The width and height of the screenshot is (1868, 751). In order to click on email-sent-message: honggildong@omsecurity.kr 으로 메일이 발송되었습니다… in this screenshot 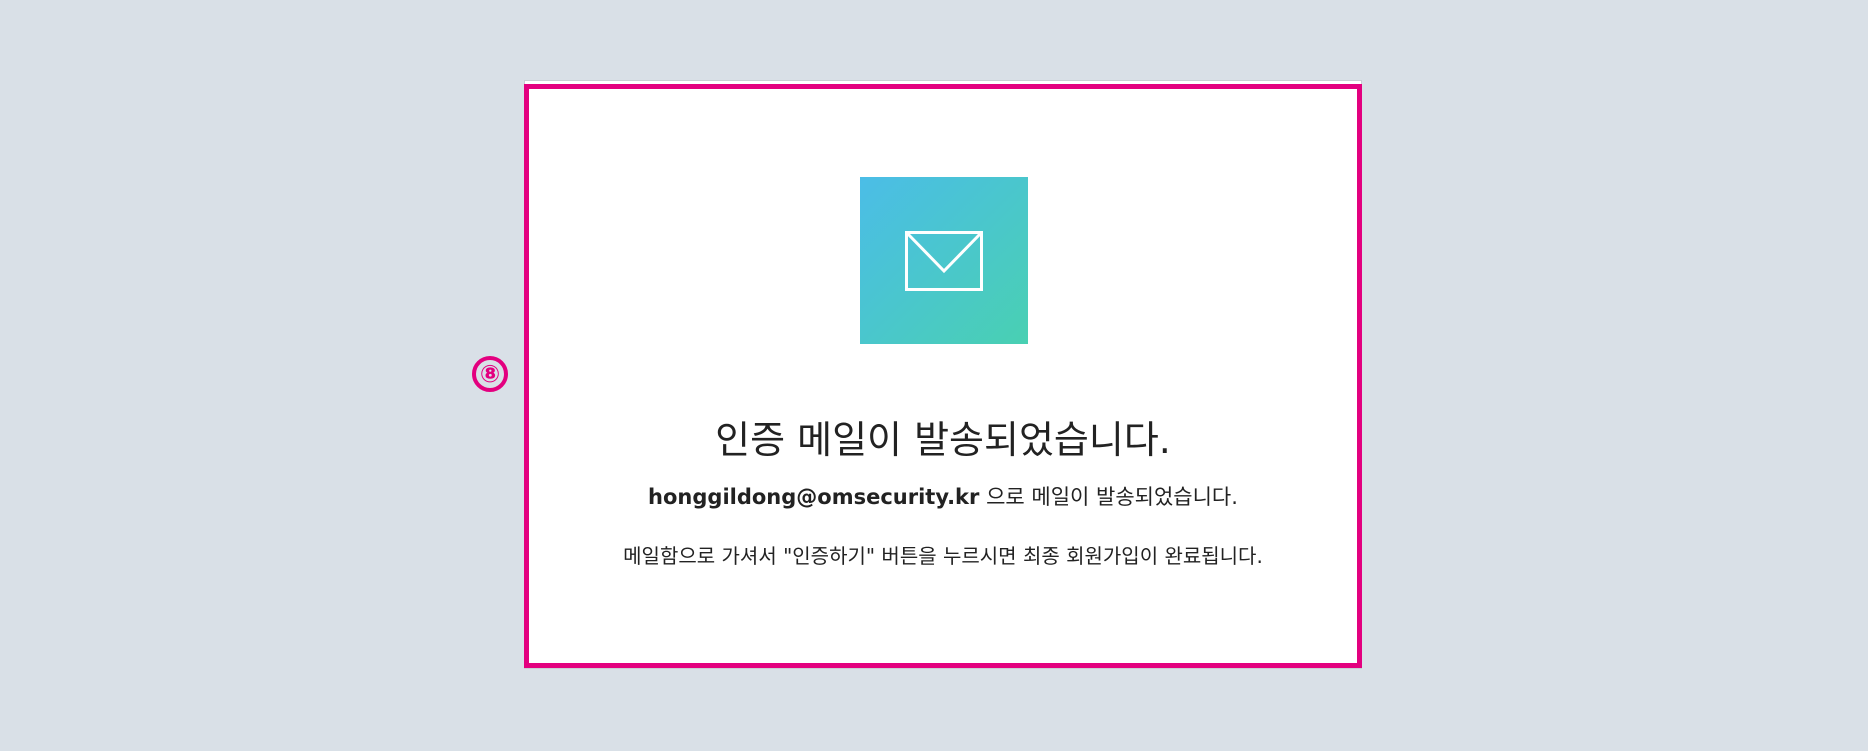, I will do `click(943, 497)`.